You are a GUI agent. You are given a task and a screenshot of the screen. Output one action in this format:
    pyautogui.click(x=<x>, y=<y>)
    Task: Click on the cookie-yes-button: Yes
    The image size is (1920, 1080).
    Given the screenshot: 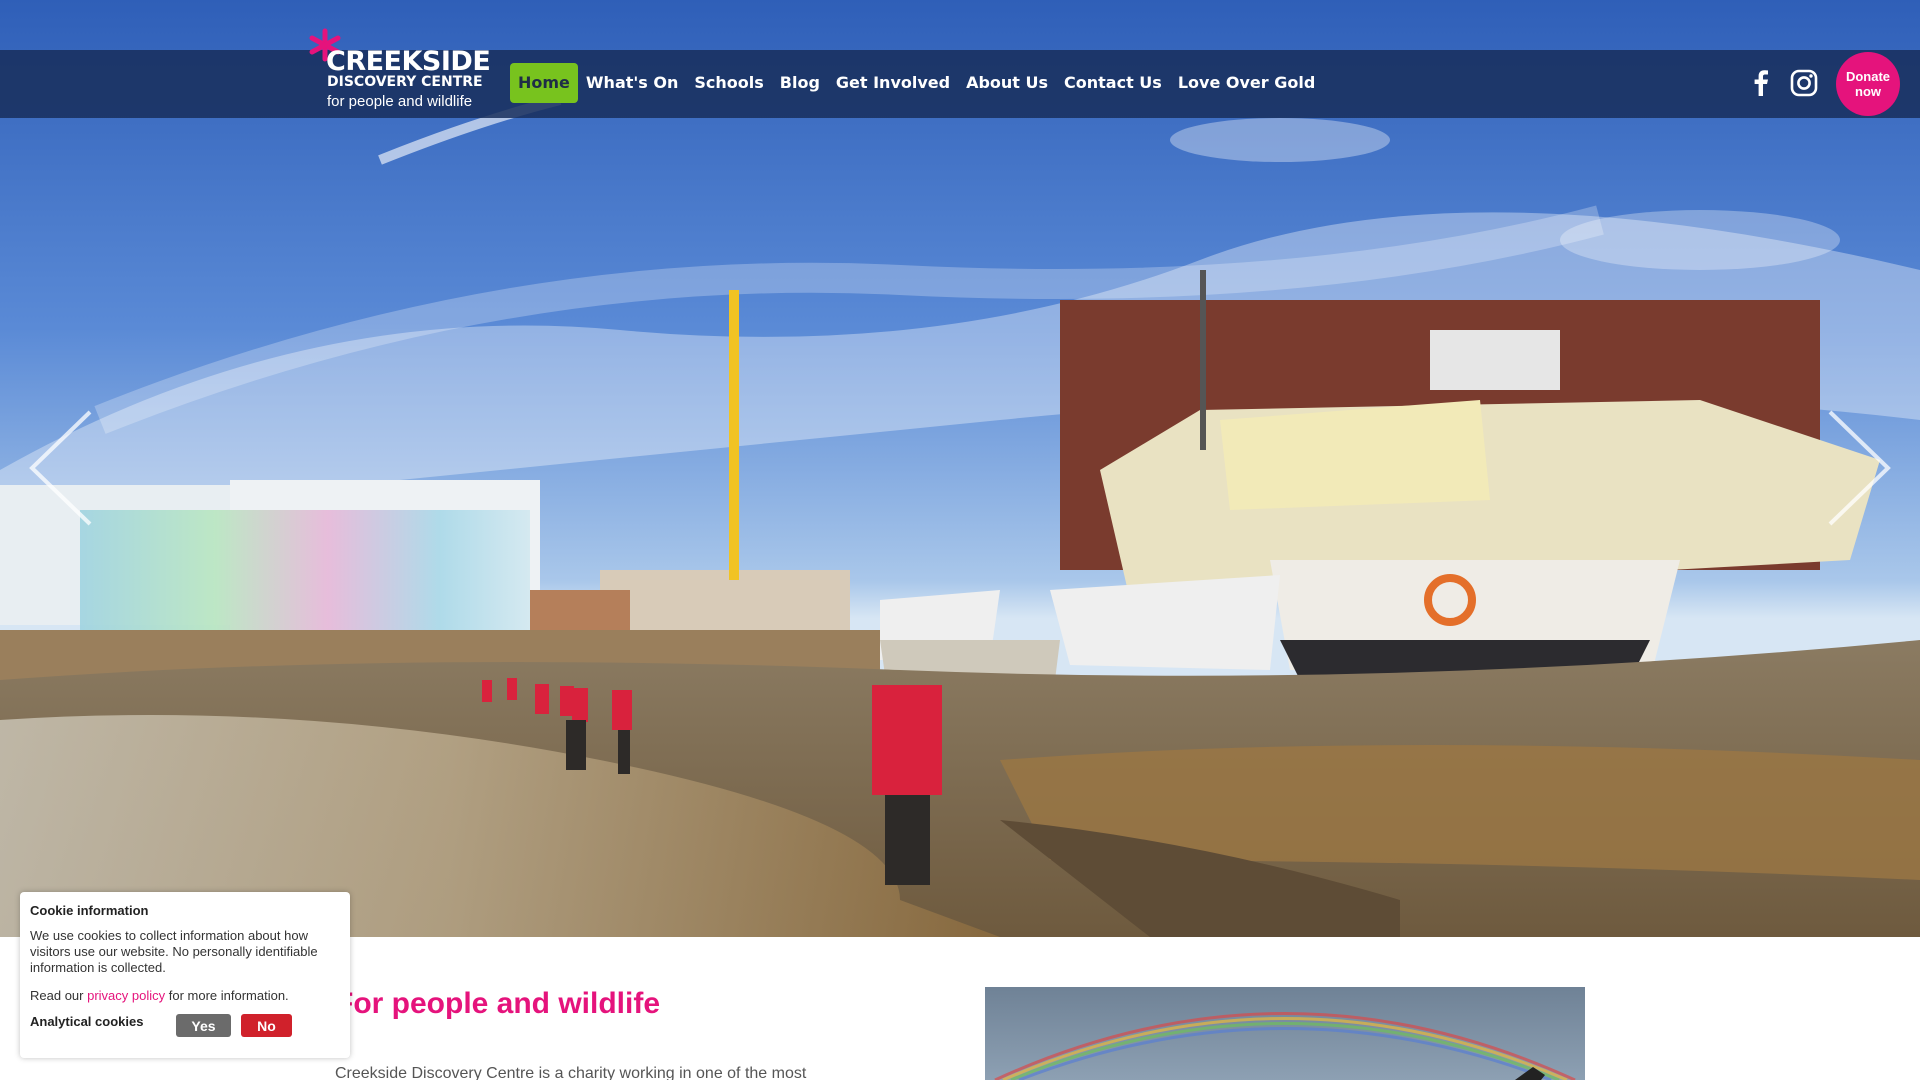 What is the action you would take?
    pyautogui.click(x=203, y=1025)
    